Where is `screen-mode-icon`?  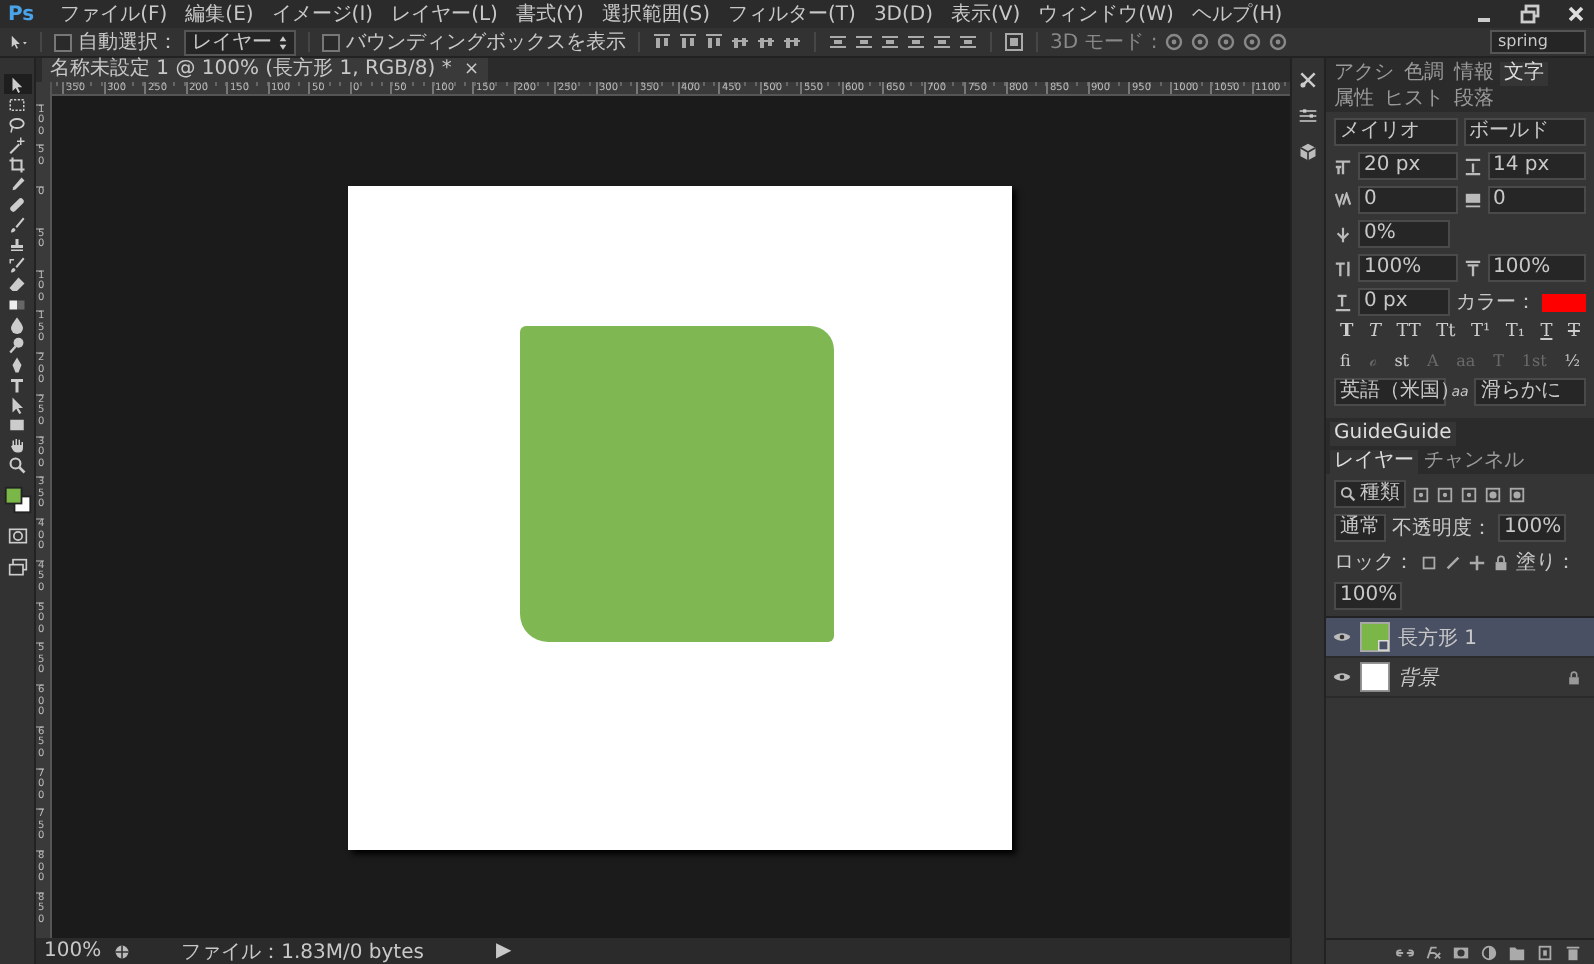 screen-mode-icon is located at coordinates (17, 568).